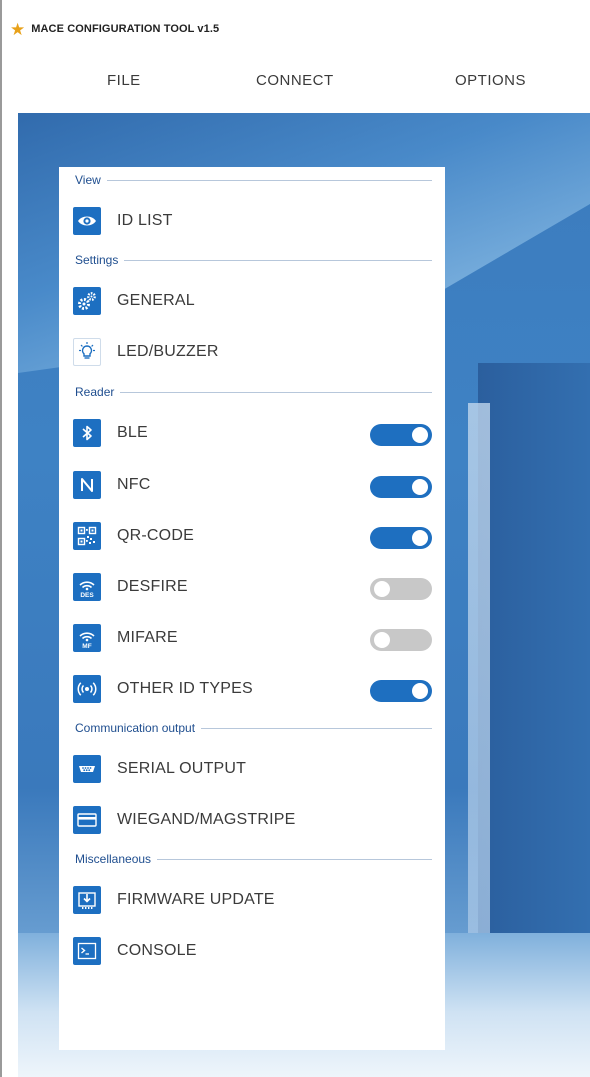 The width and height of the screenshot is (590, 1077). Describe the element at coordinates (401, 538) in the screenshot. I see `toggle-qr-code` at that location.